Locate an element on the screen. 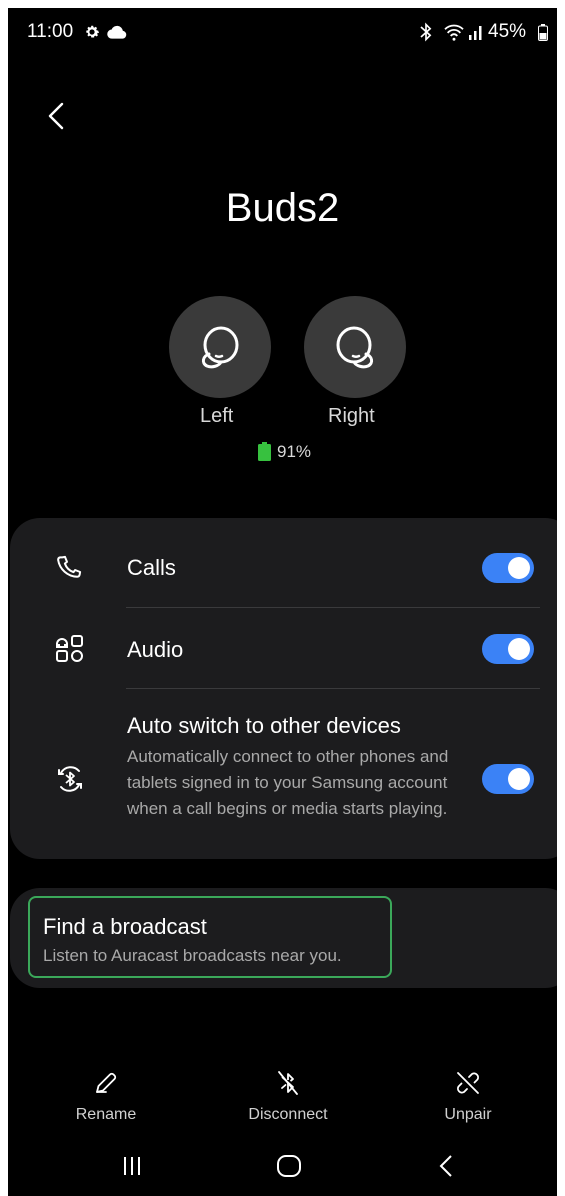  disconnect-label: Disconnect is located at coordinates (288, 1114).